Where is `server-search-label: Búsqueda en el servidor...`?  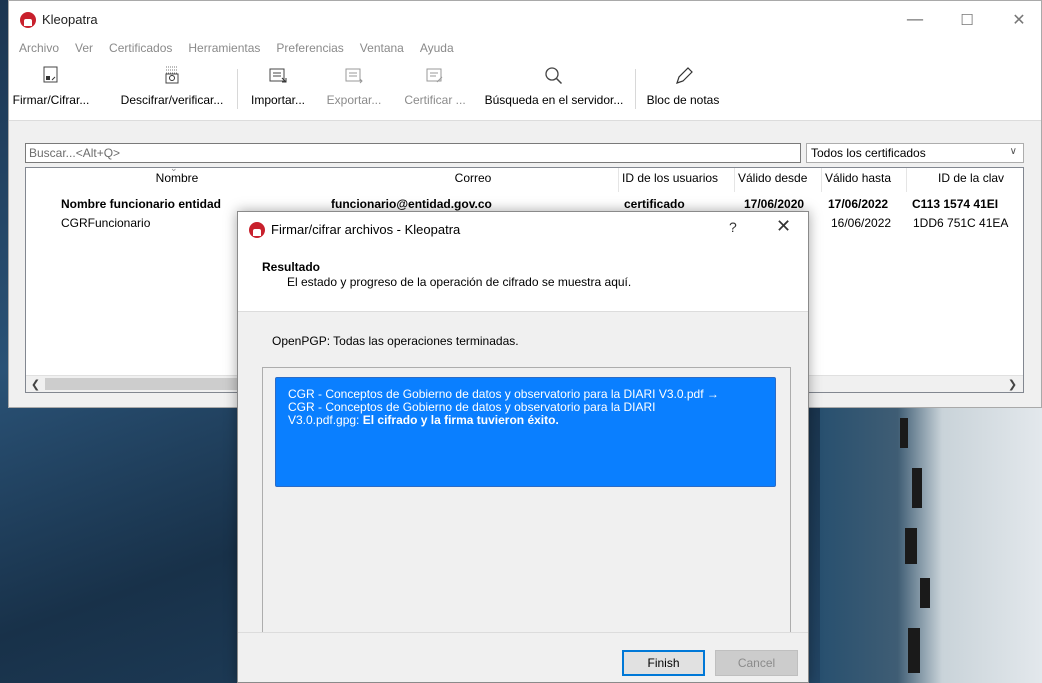
server-search-label: Búsqueda en el servidor... is located at coordinates (554, 100).